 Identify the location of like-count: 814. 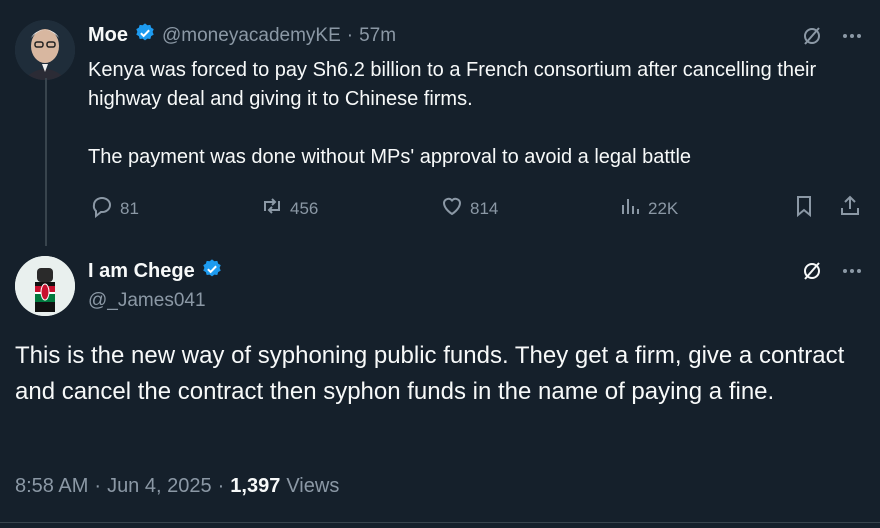
(484, 208).